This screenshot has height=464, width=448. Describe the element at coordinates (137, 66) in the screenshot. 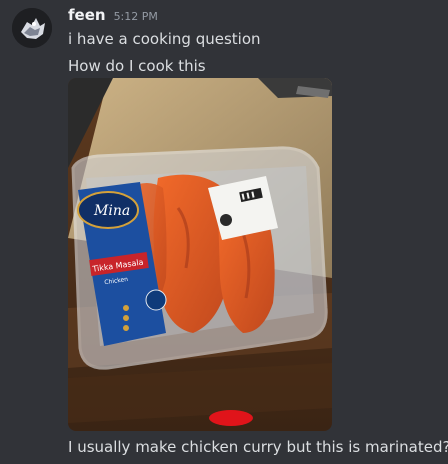

I see `message-line: How do I cook this` at that location.